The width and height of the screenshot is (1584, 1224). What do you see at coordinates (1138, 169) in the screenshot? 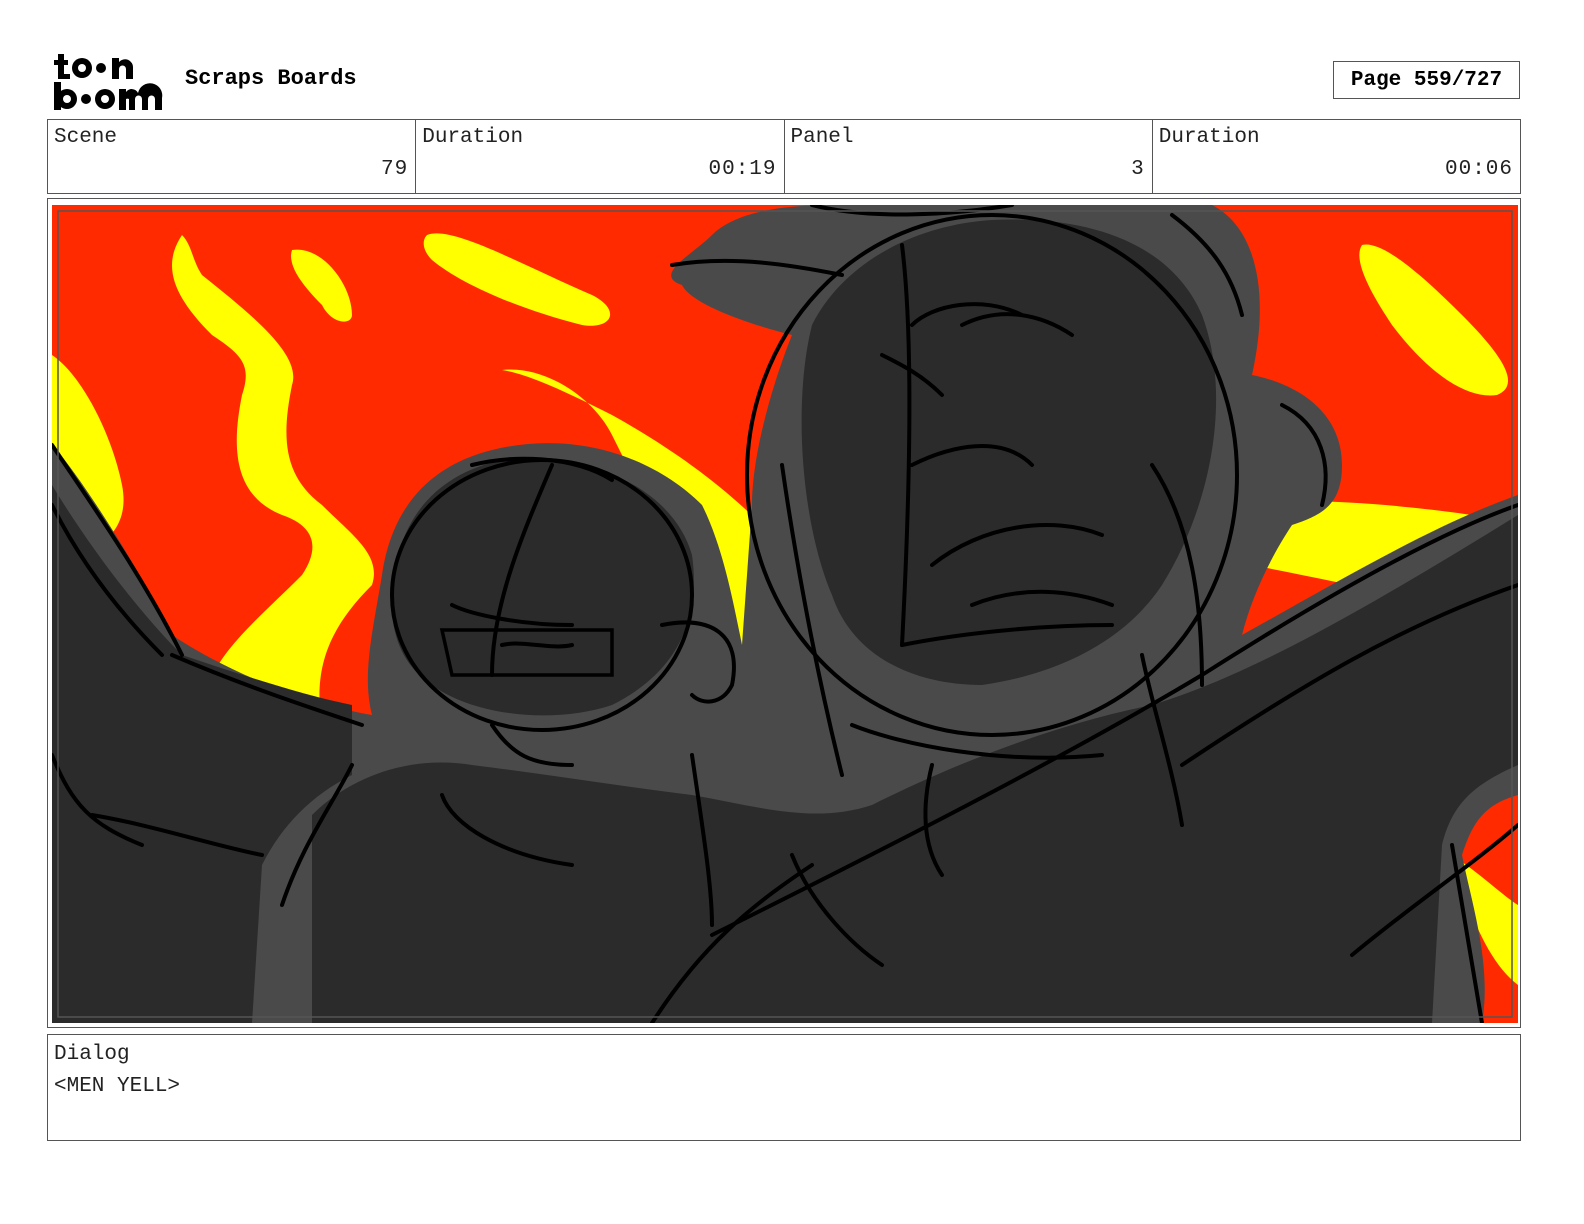
I see `panel-value: 3` at bounding box center [1138, 169].